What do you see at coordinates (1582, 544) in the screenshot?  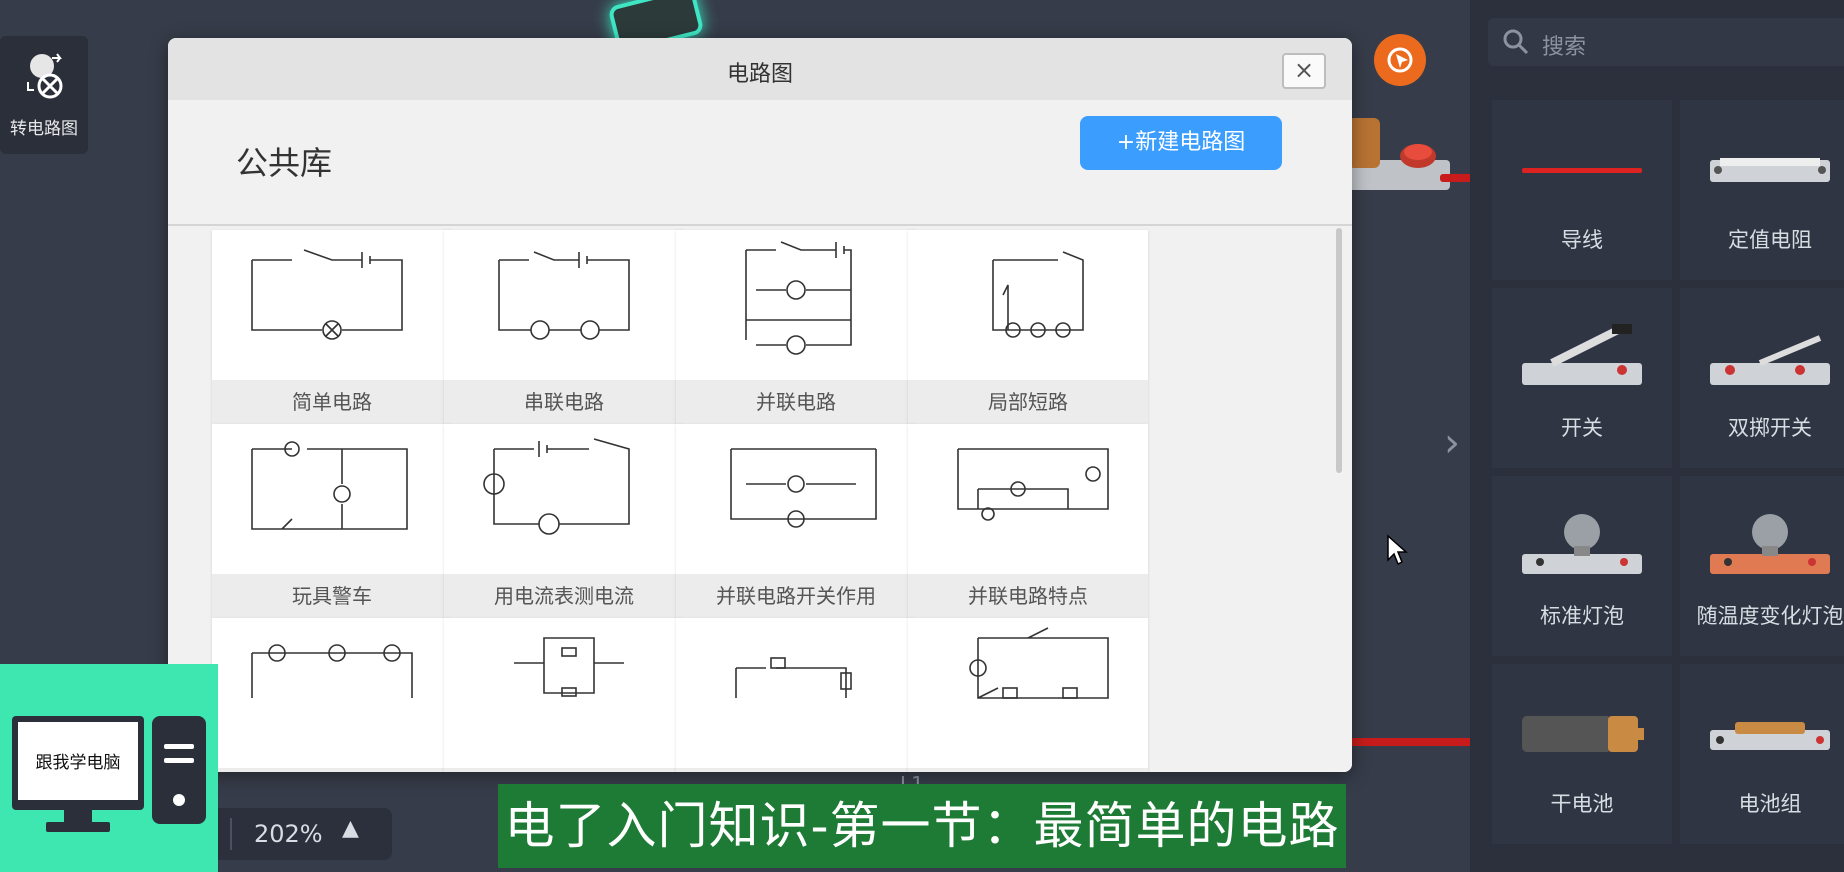 I see `bulb-icon` at bounding box center [1582, 544].